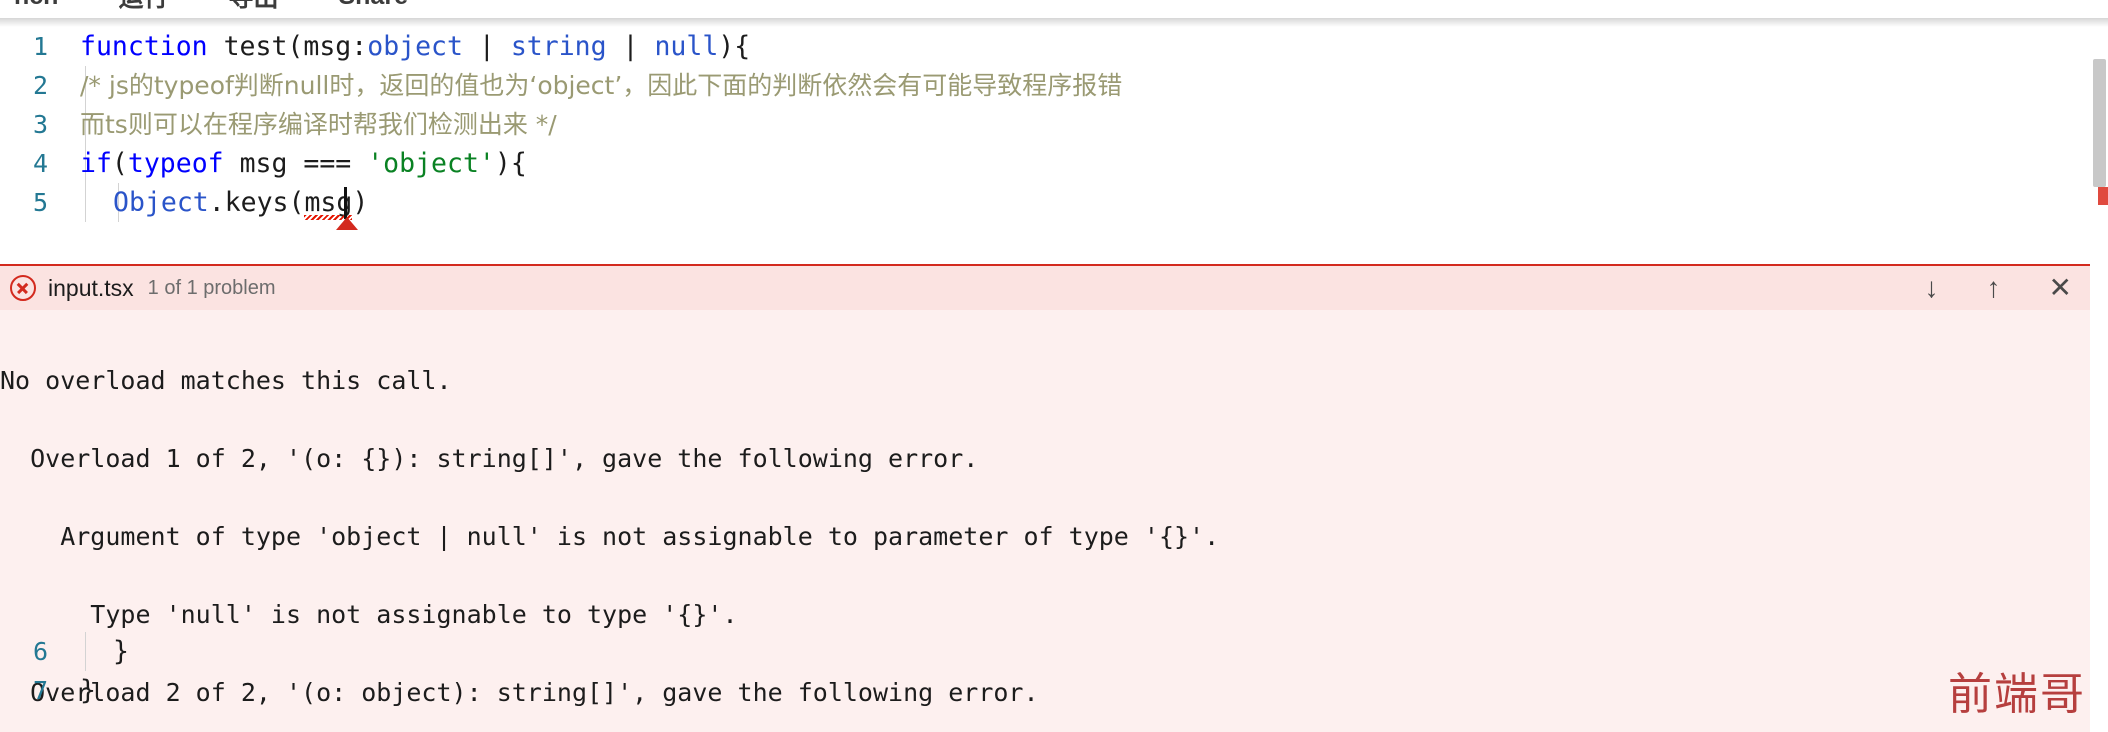 The width and height of the screenshot is (2108, 732). Describe the element at coordinates (360, 202) in the screenshot. I see `token-close-paren: )` at that location.